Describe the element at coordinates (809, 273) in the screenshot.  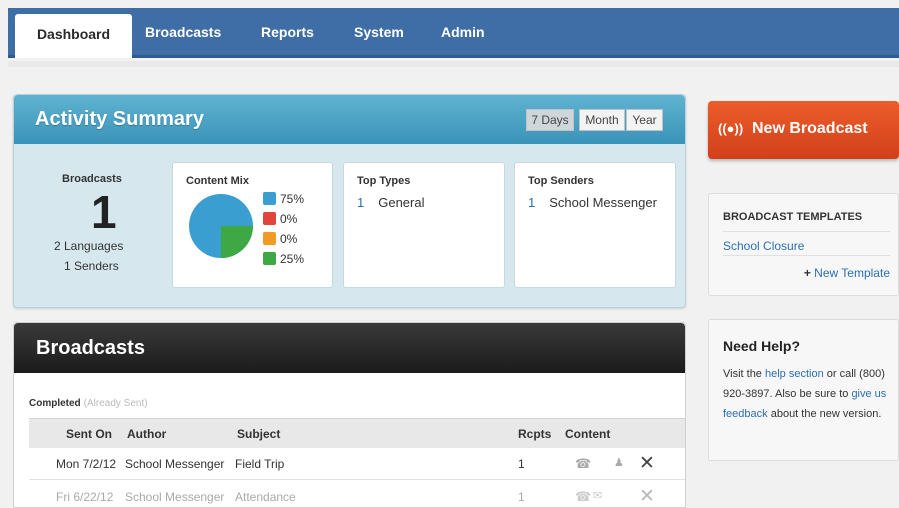
I see `plus-icon: +` at that location.